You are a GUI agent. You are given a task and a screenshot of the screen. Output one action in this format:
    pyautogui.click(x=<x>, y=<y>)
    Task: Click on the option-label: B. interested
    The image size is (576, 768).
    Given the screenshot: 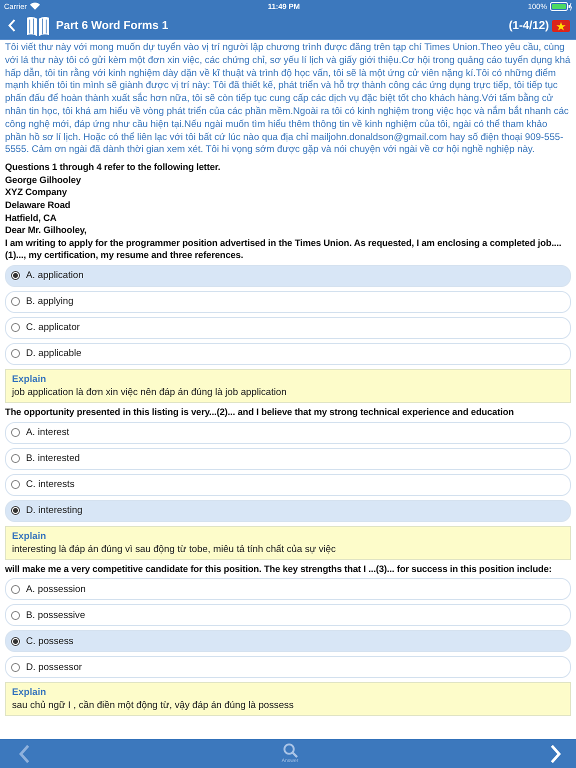 What is the action you would take?
    pyautogui.click(x=53, y=458)
    